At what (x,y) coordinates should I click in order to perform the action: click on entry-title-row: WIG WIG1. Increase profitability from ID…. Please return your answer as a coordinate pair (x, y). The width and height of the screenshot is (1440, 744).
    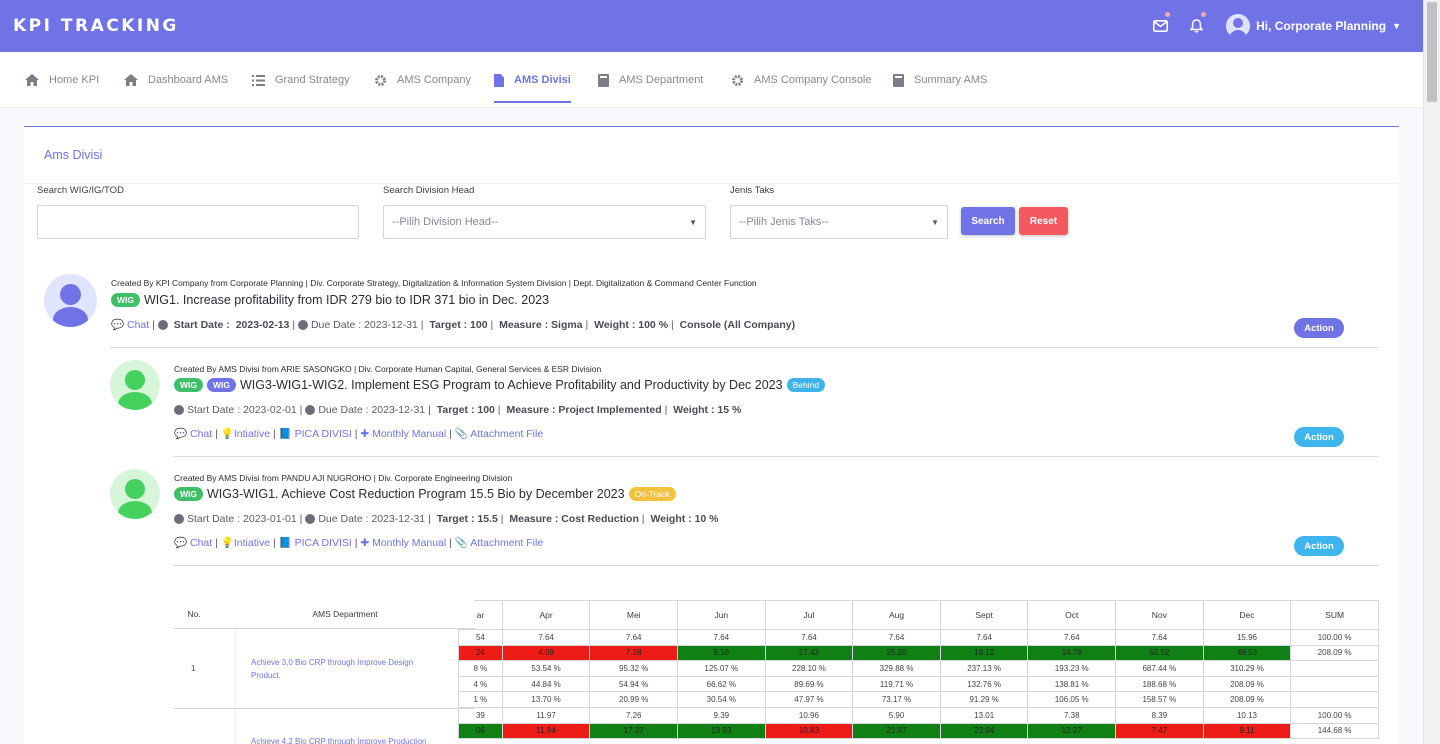
    Looking at the image, I should click on (330, 300).